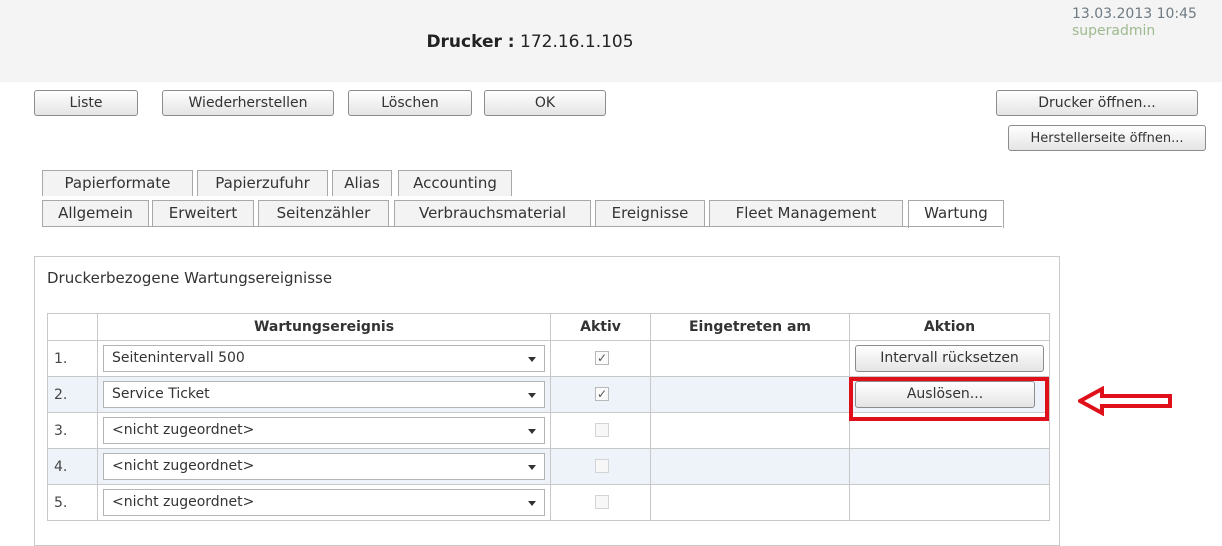  Describe the element at coordinates (650, 213) in the screenshot. I see `tab-ereignisse: Ereignisse` at that location.